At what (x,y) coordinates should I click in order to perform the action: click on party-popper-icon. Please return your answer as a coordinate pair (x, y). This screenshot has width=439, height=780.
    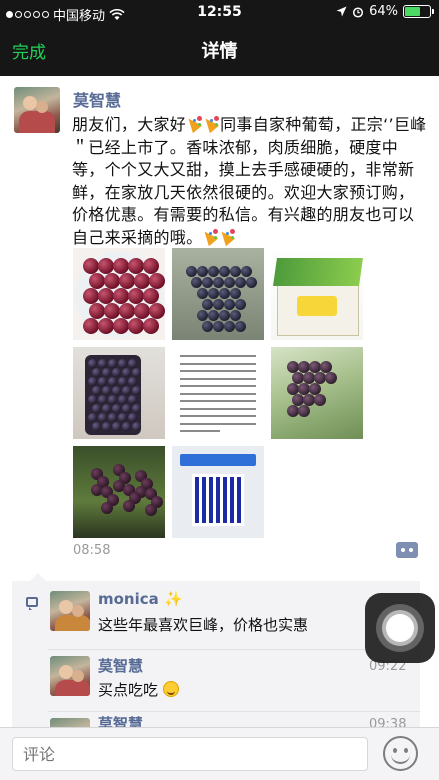
    Looking at the image, I should click on (194, 123).